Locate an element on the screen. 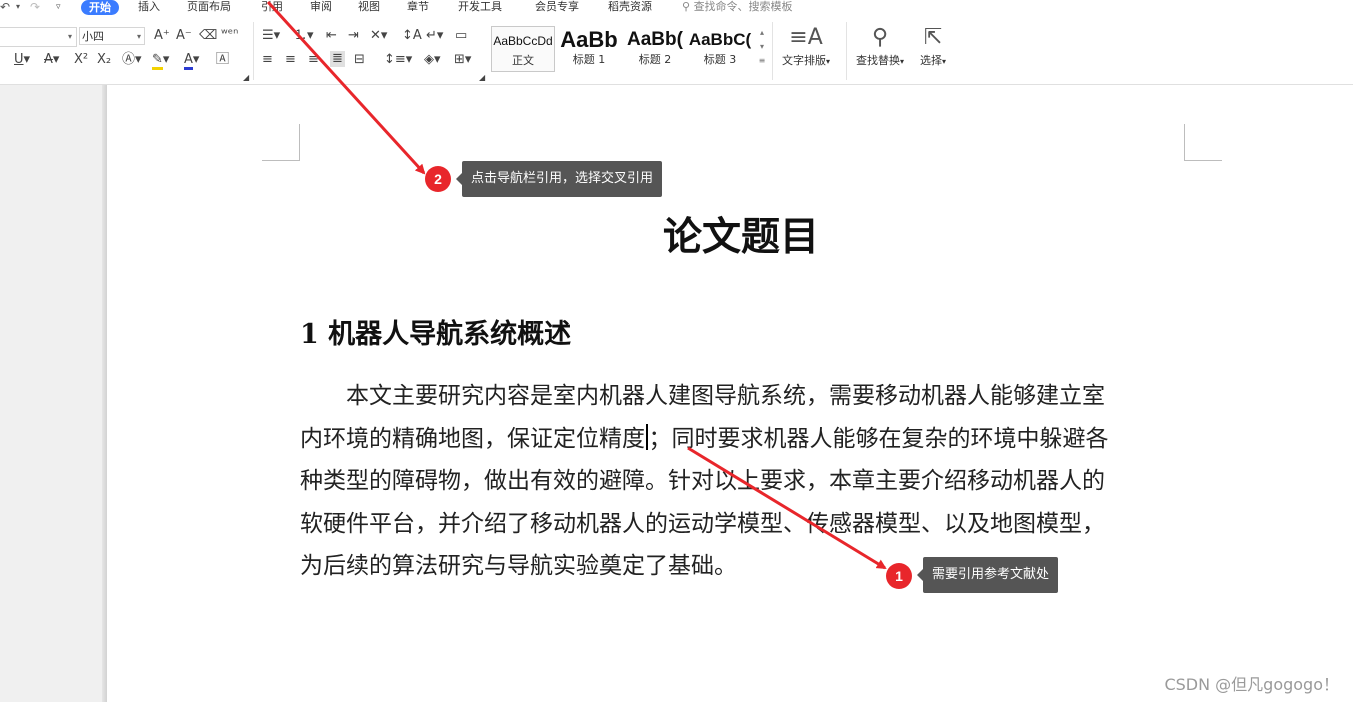 This screenshot has width=1353, height=702. justify-icon: ≣ is located at coordinates (337, 59).